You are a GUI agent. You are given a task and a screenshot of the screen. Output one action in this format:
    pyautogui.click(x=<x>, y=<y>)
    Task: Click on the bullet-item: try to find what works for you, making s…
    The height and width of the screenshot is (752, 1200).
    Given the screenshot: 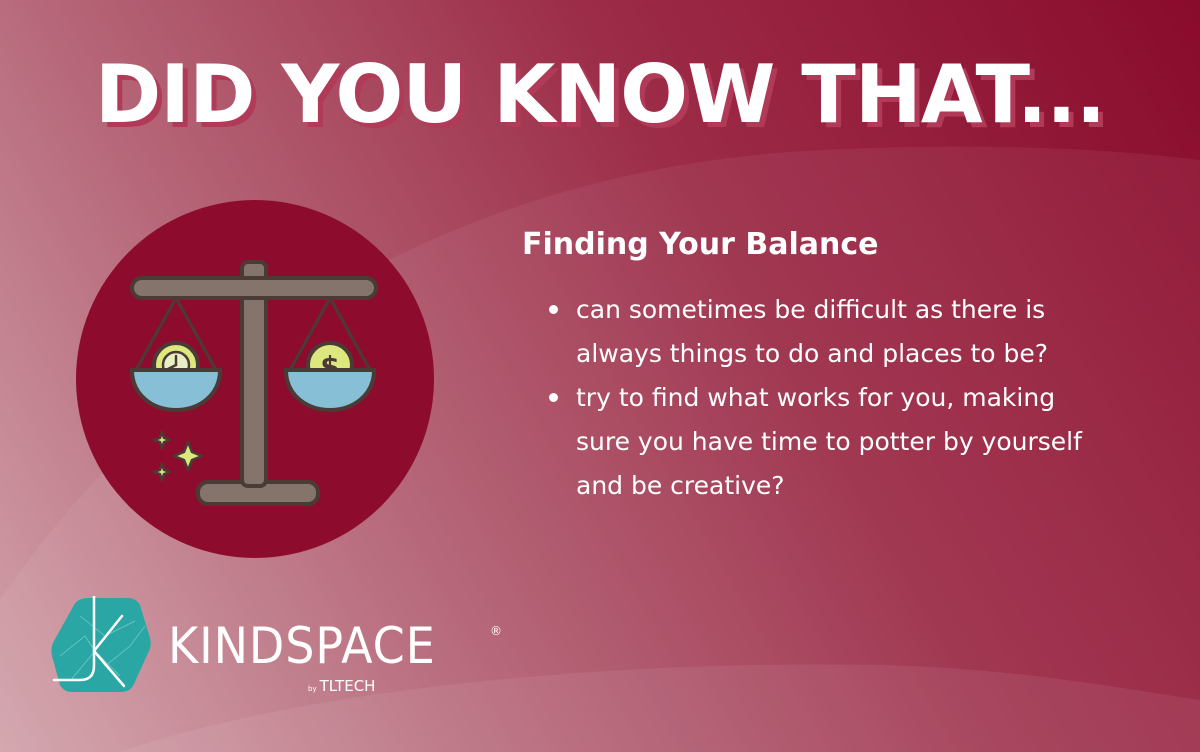 What is the action you would take?
    pyautogui.click(x=822, y=442)
    